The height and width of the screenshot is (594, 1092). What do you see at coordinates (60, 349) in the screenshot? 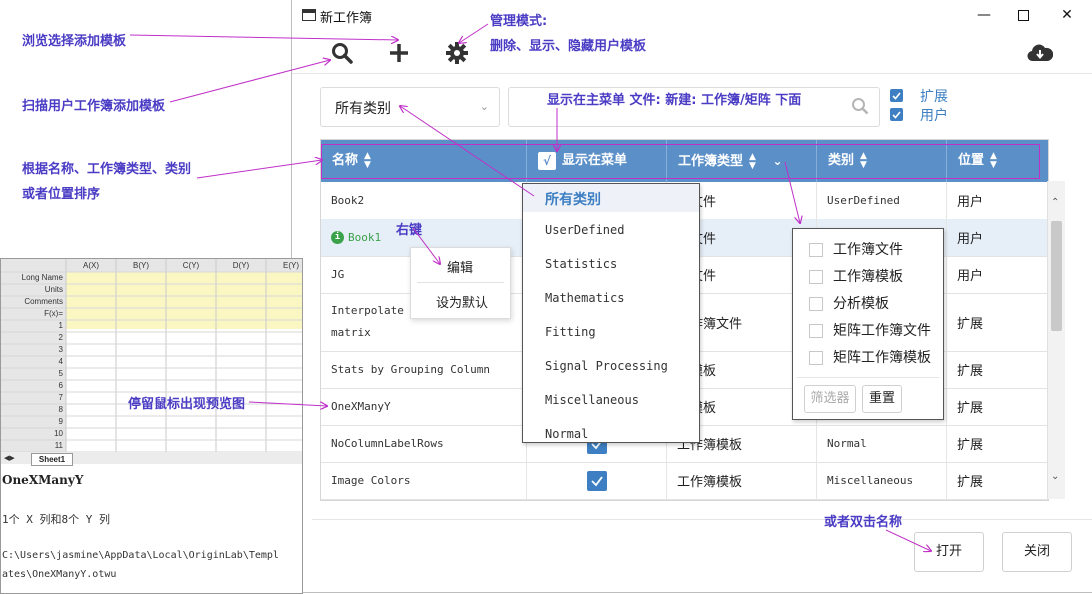
I see `preview-row-number: 3` at bounding box center [60, 349].